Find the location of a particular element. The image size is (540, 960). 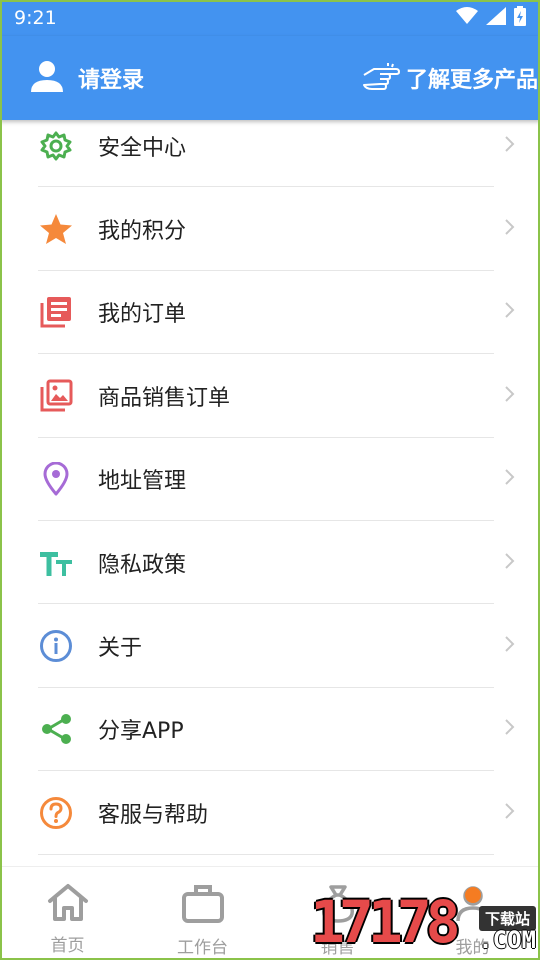

watermark-number: 17178 is located at coordinates (385, 922).